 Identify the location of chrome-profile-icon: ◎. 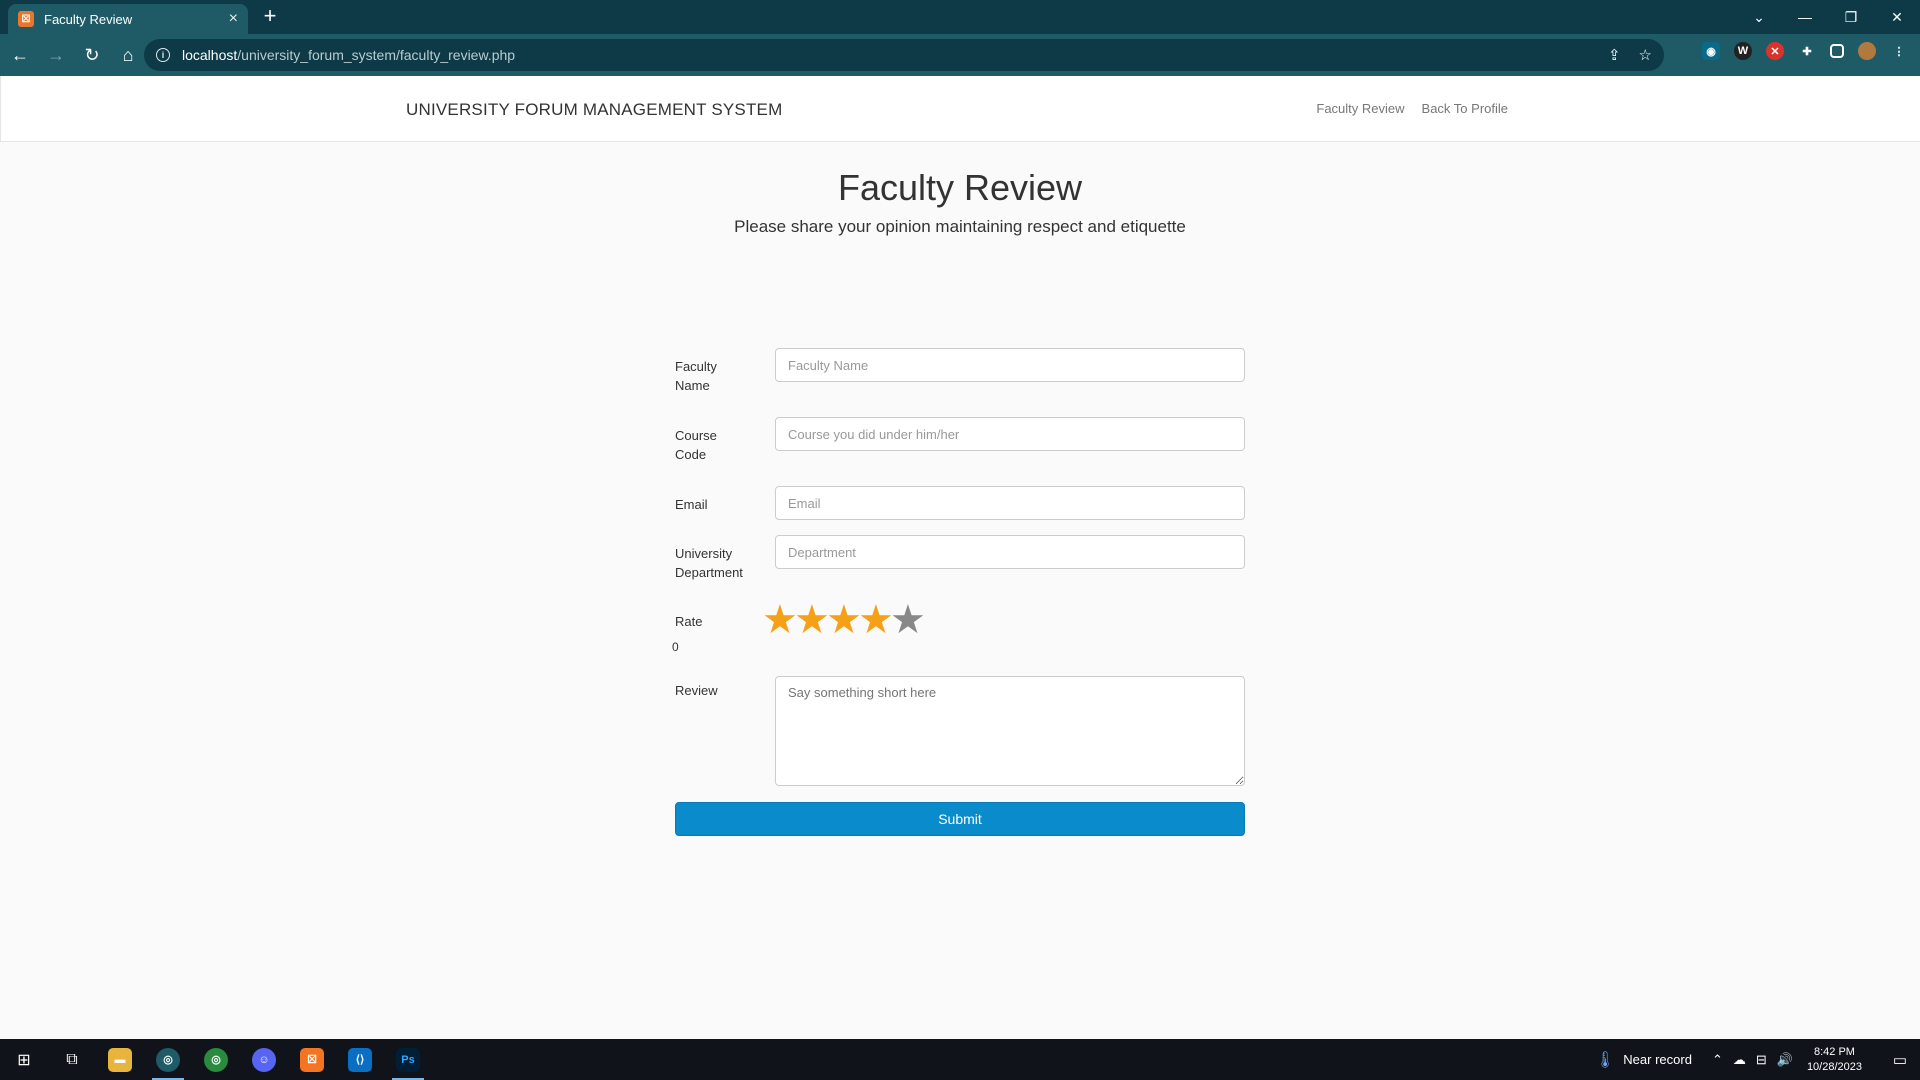
(216, 1059).